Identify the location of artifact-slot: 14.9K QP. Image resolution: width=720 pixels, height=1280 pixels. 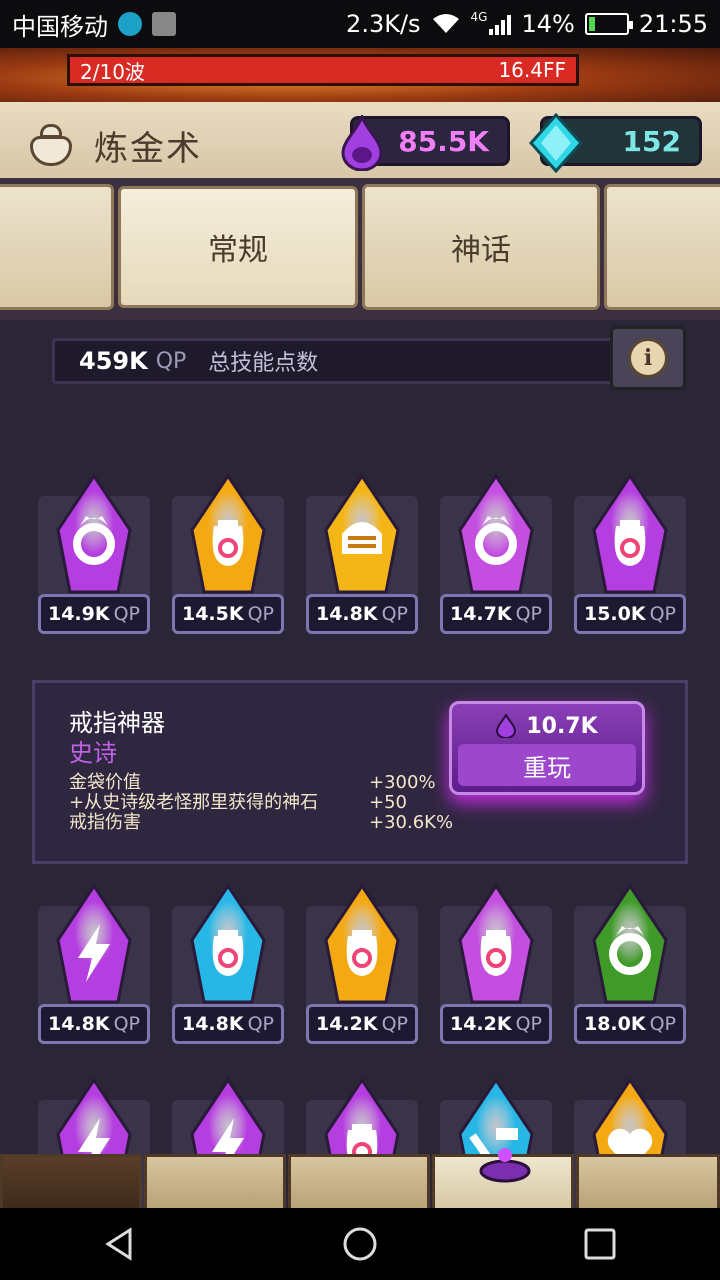
(94, 551).